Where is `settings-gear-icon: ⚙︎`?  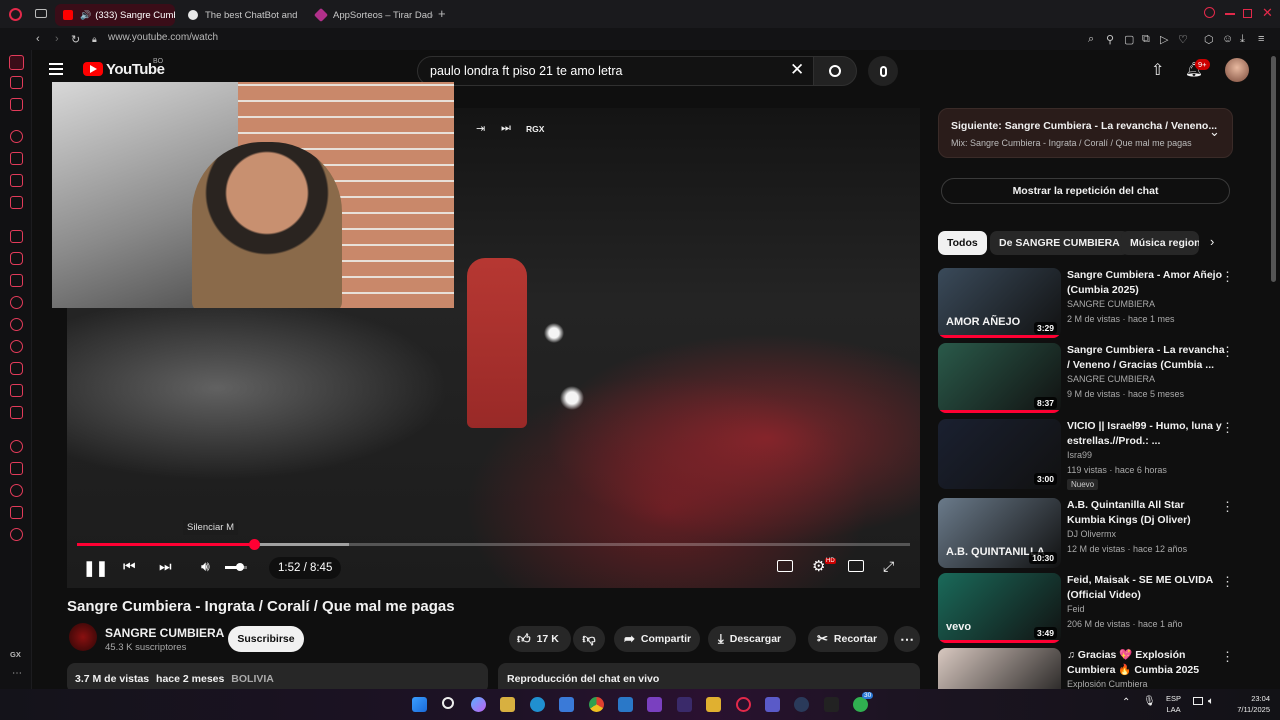 settings-gear-icon: ⚙︎ is located at coordinates (818, 566).